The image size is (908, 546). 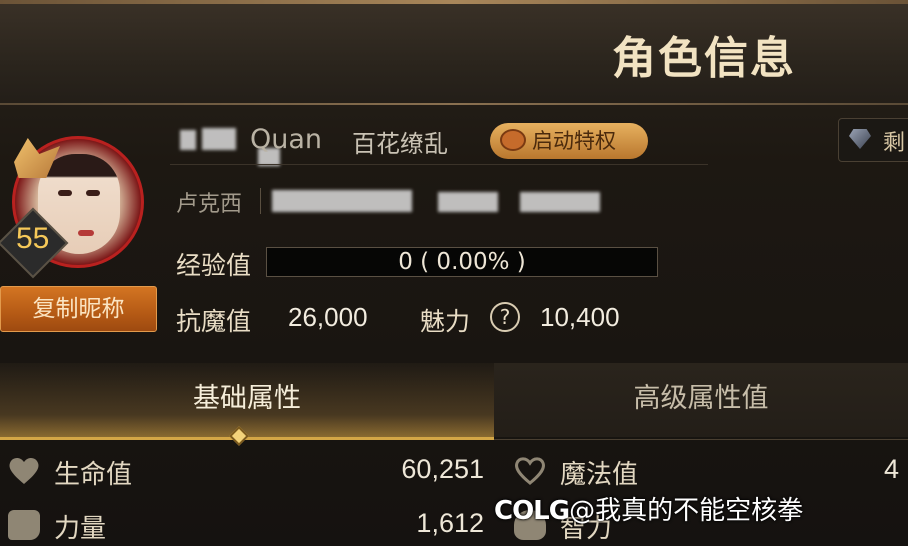 What do you see at coordinates (80, 529) in the screenshot?
I see `attribute-label: 力量` at bounding box center [80, 529].